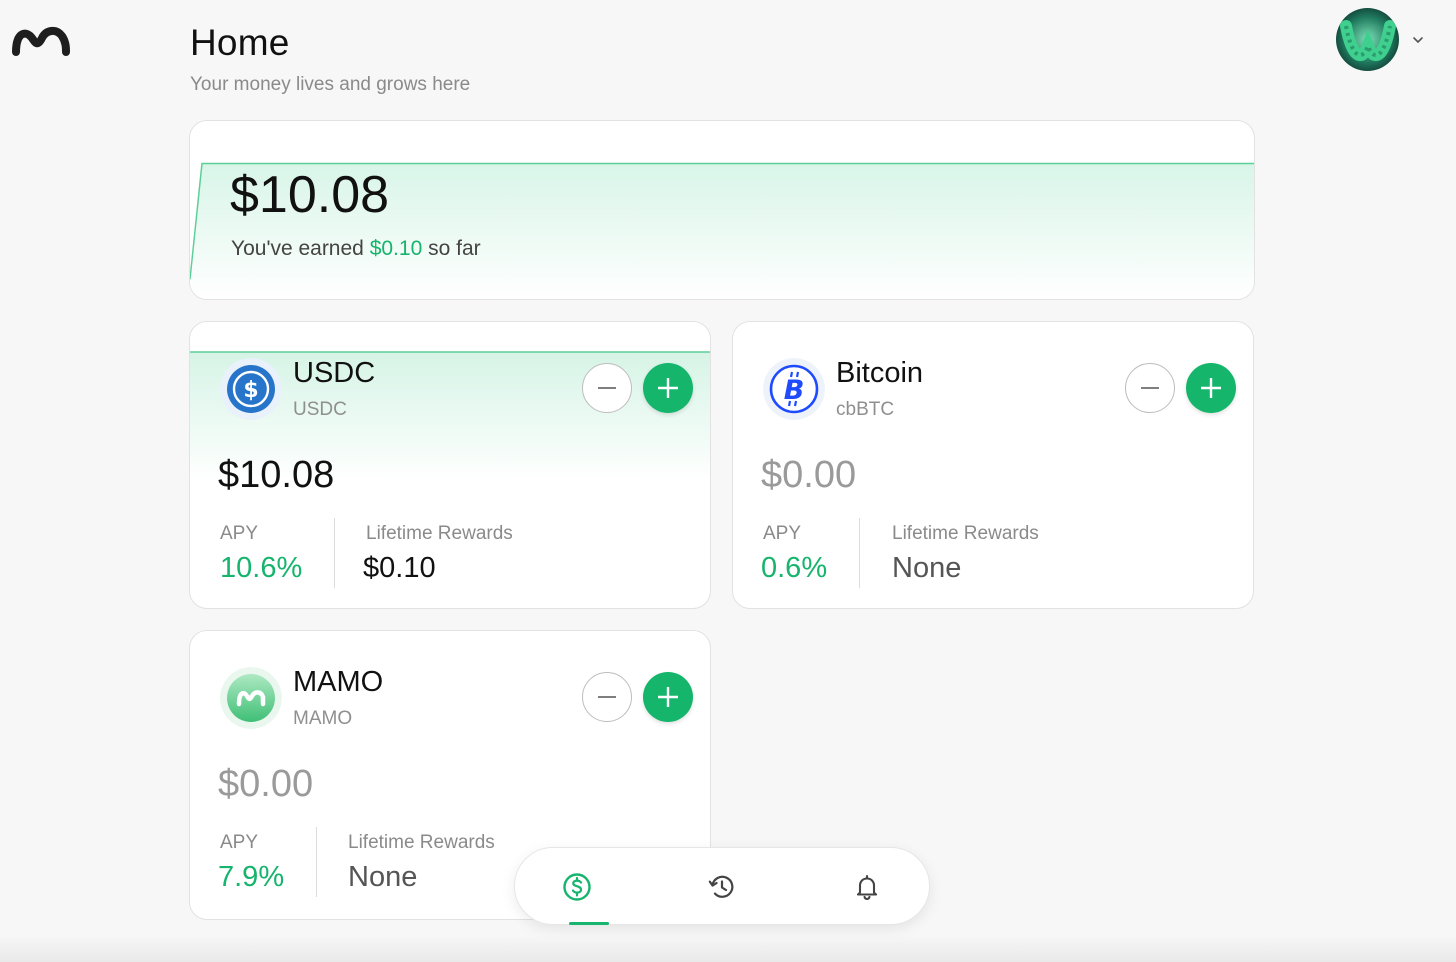 This screenshot has height=962, width=1456. I want to click on nav-notifications, so click(867, 887).